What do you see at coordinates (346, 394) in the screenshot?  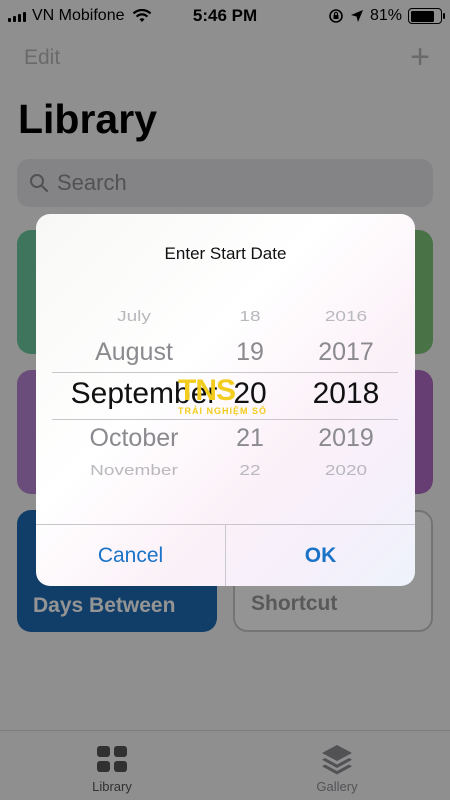 I see `picker-year-selected: 2018` at bounding box center [346, 394].